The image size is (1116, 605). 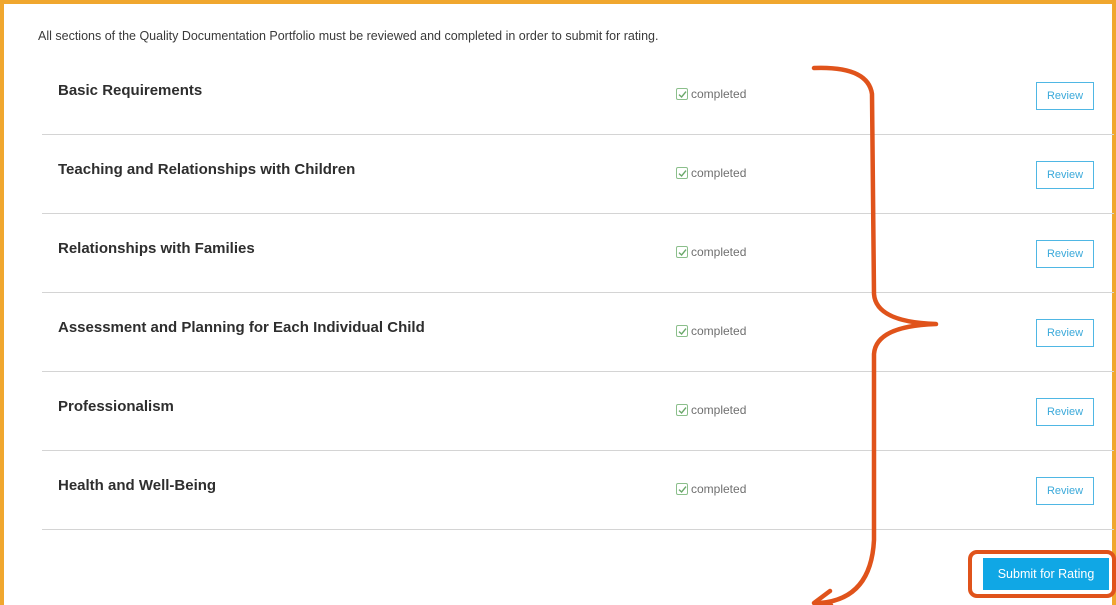 I want to click on section-title: Health and Well-Being, so click(x=137, y=485).